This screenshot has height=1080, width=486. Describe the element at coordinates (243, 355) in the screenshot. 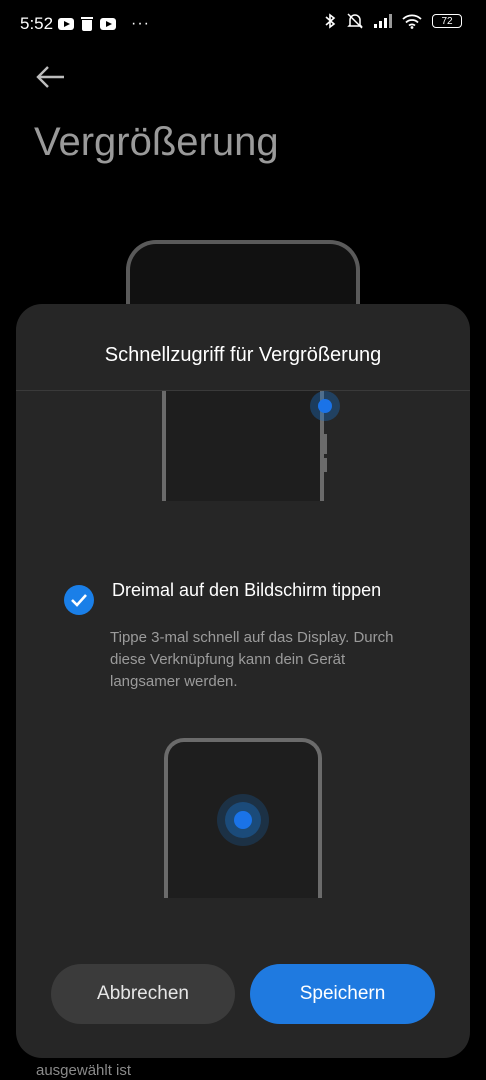

I see `dialog-title: Schnellzugriff für Vergrößerung` at that location.